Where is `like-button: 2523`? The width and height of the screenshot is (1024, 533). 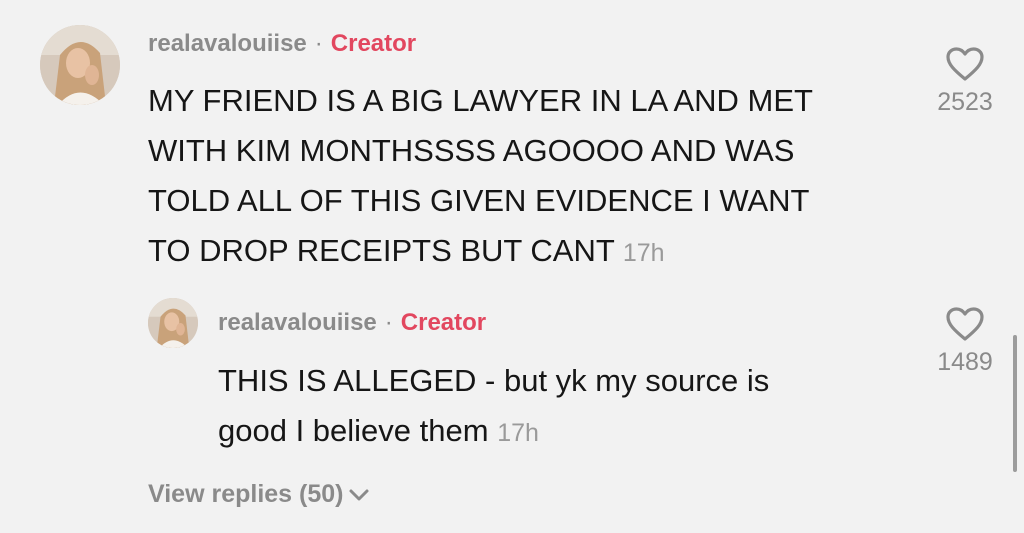 like-button: 2523 is located at coordinates (965, 81).